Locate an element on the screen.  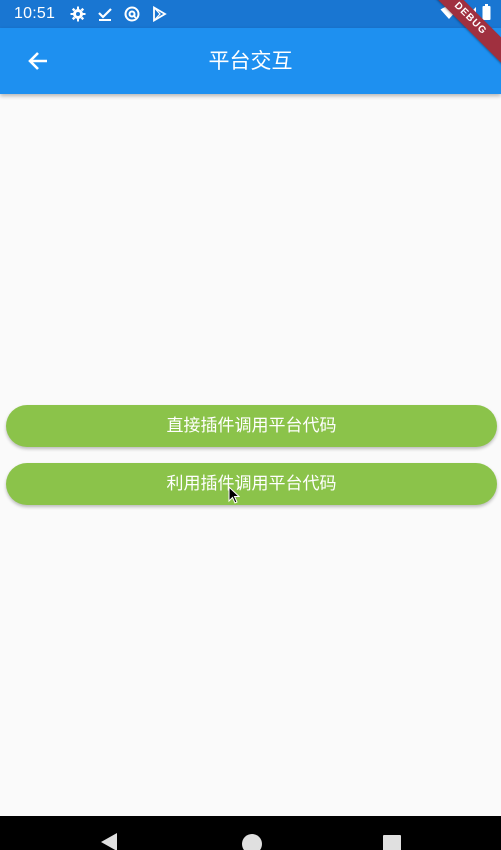
use-plugin-call-button: 利用插件调用平台代码 is located at coordinates (251, 484).